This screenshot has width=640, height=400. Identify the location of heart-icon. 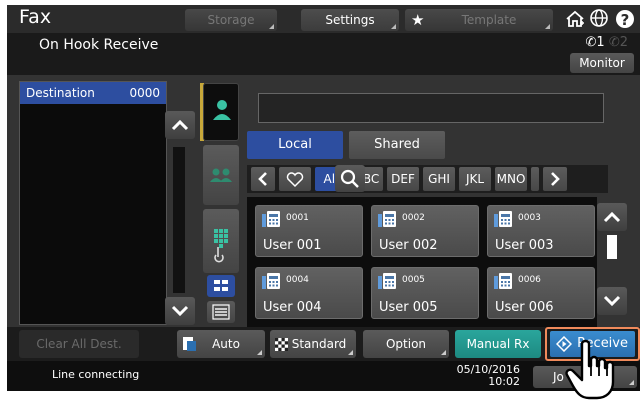
(295, 180).